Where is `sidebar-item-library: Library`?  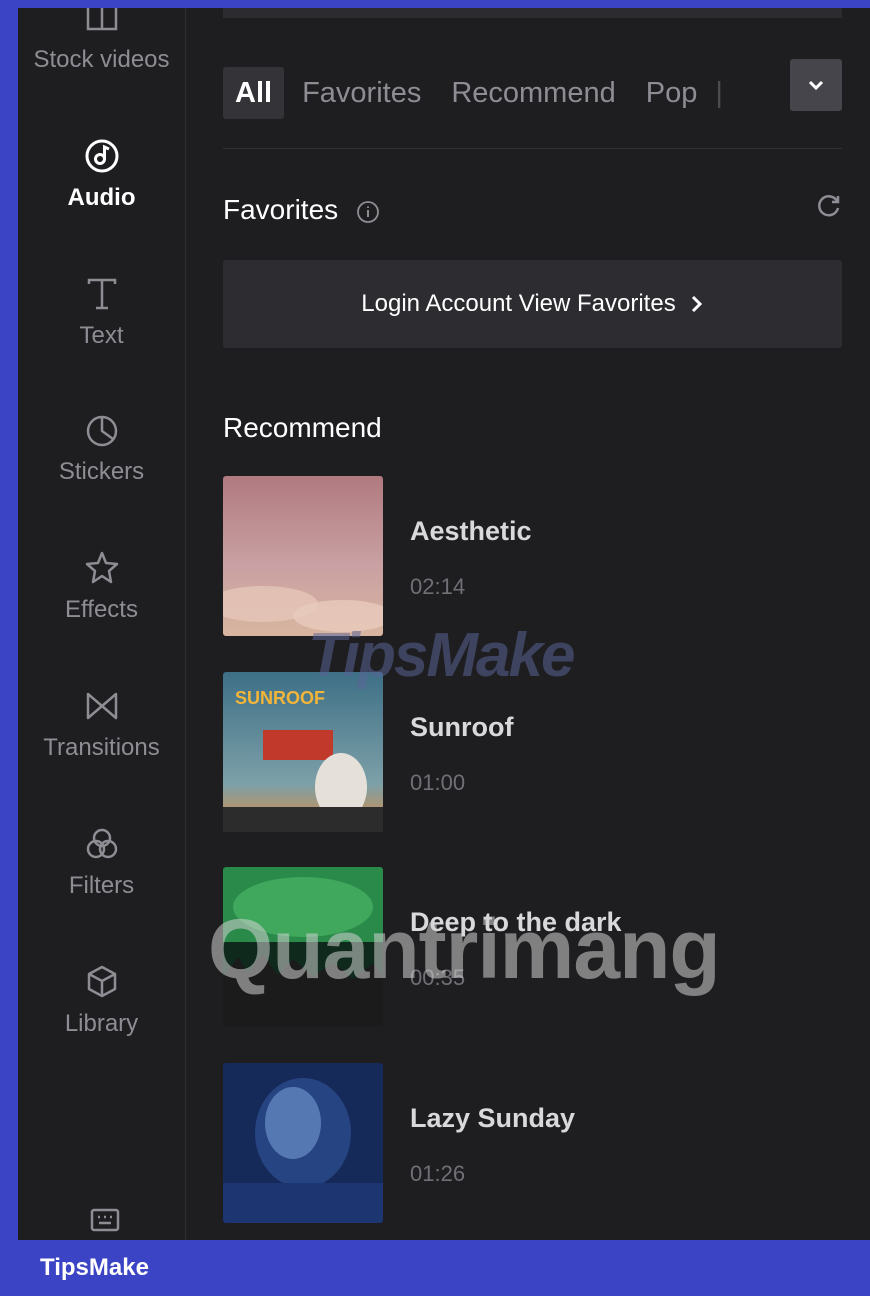 sidebar-item-library: Library is located at coordinates (101, 1000).